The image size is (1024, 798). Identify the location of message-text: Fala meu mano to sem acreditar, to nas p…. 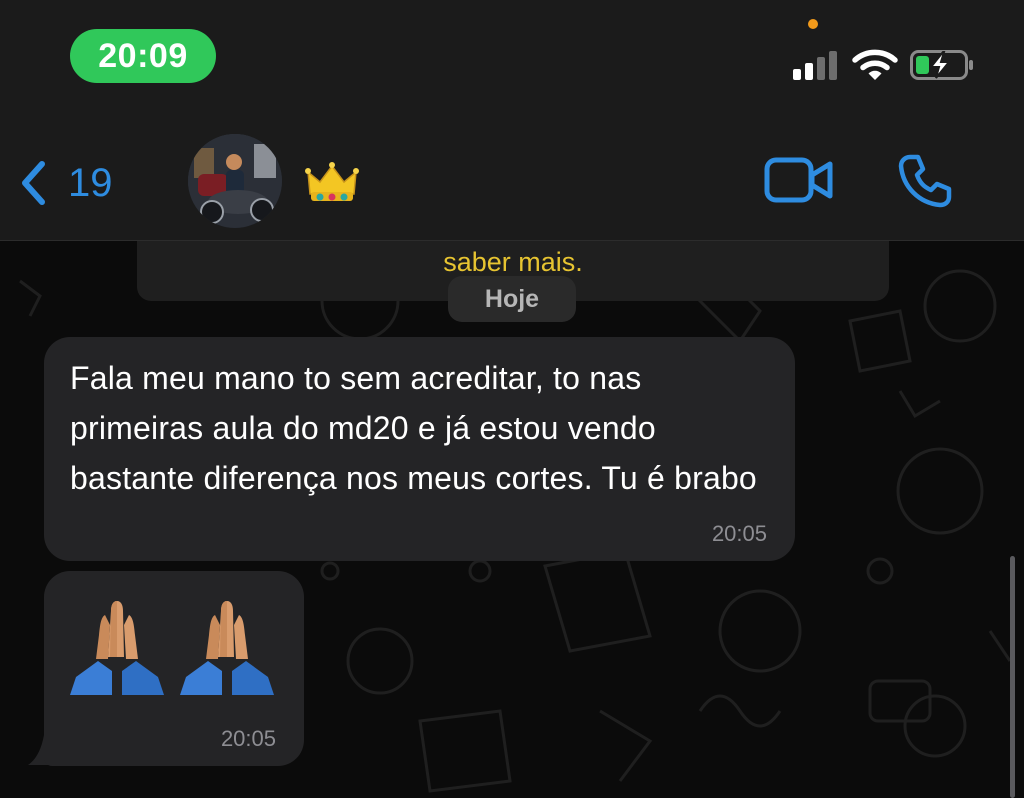
(413, 428).